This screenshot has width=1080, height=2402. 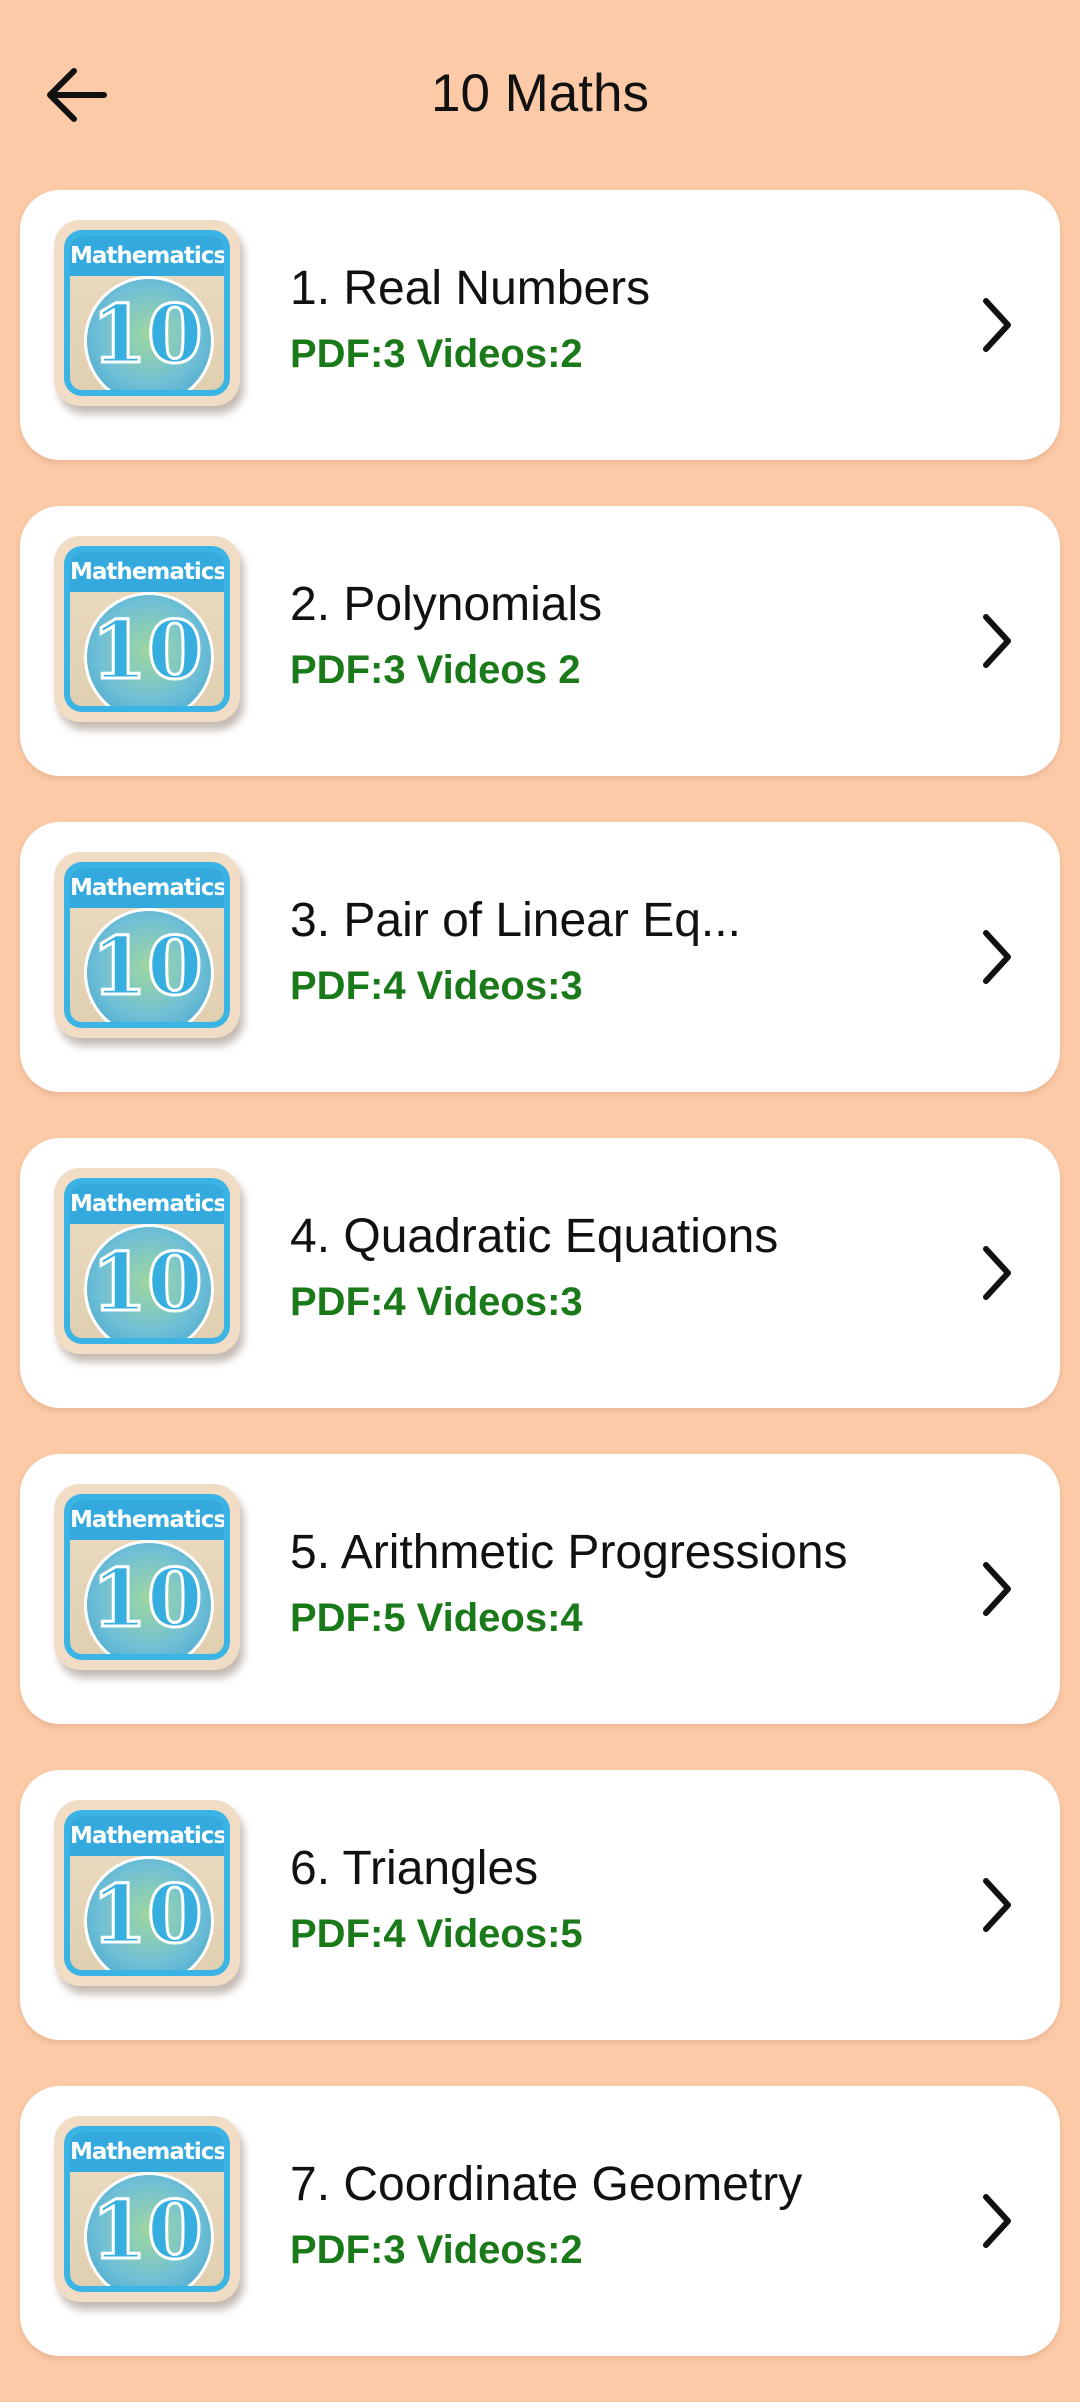 What do you see at coordinates (435, 670) in the screenshot?
I see `chapter-meta: PDF:3 Videos 2` at bounding box center [435, 670].